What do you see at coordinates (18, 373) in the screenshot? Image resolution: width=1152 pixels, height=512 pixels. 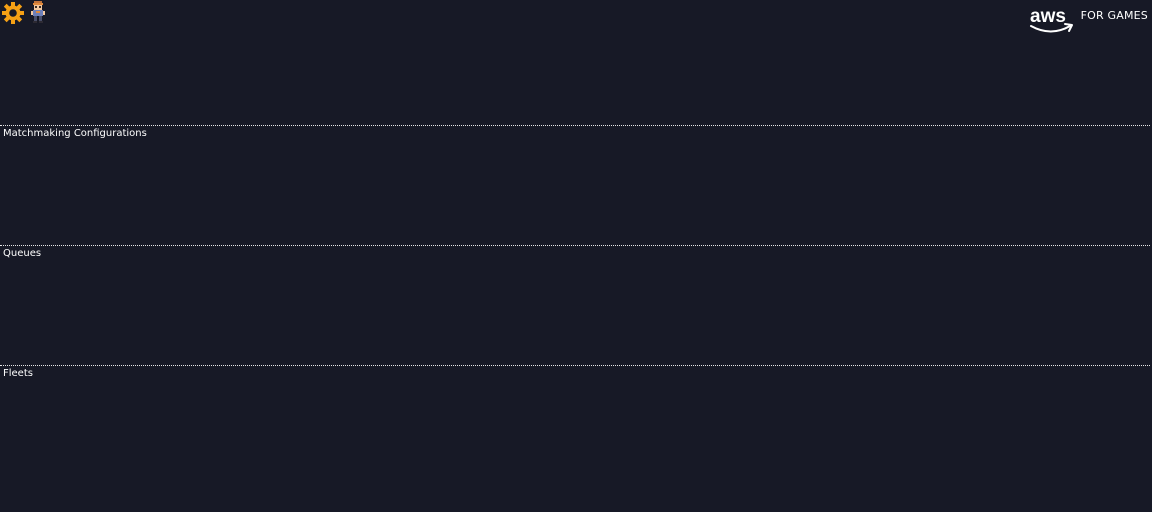 I see `section-title: Fleets` at bounding box center [18, 373].